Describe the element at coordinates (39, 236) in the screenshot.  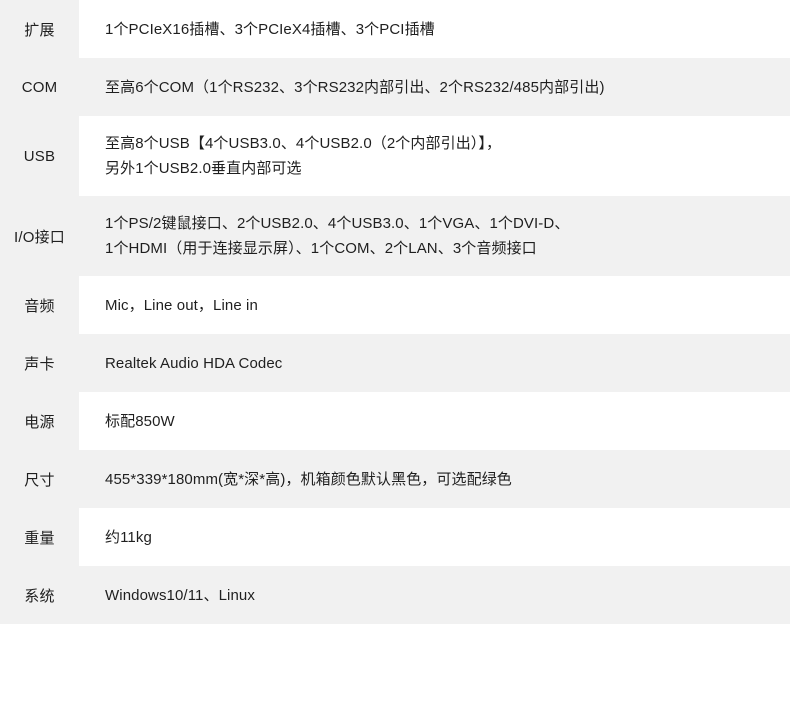
I see `spec-label-cell: I/O接口` at that location.